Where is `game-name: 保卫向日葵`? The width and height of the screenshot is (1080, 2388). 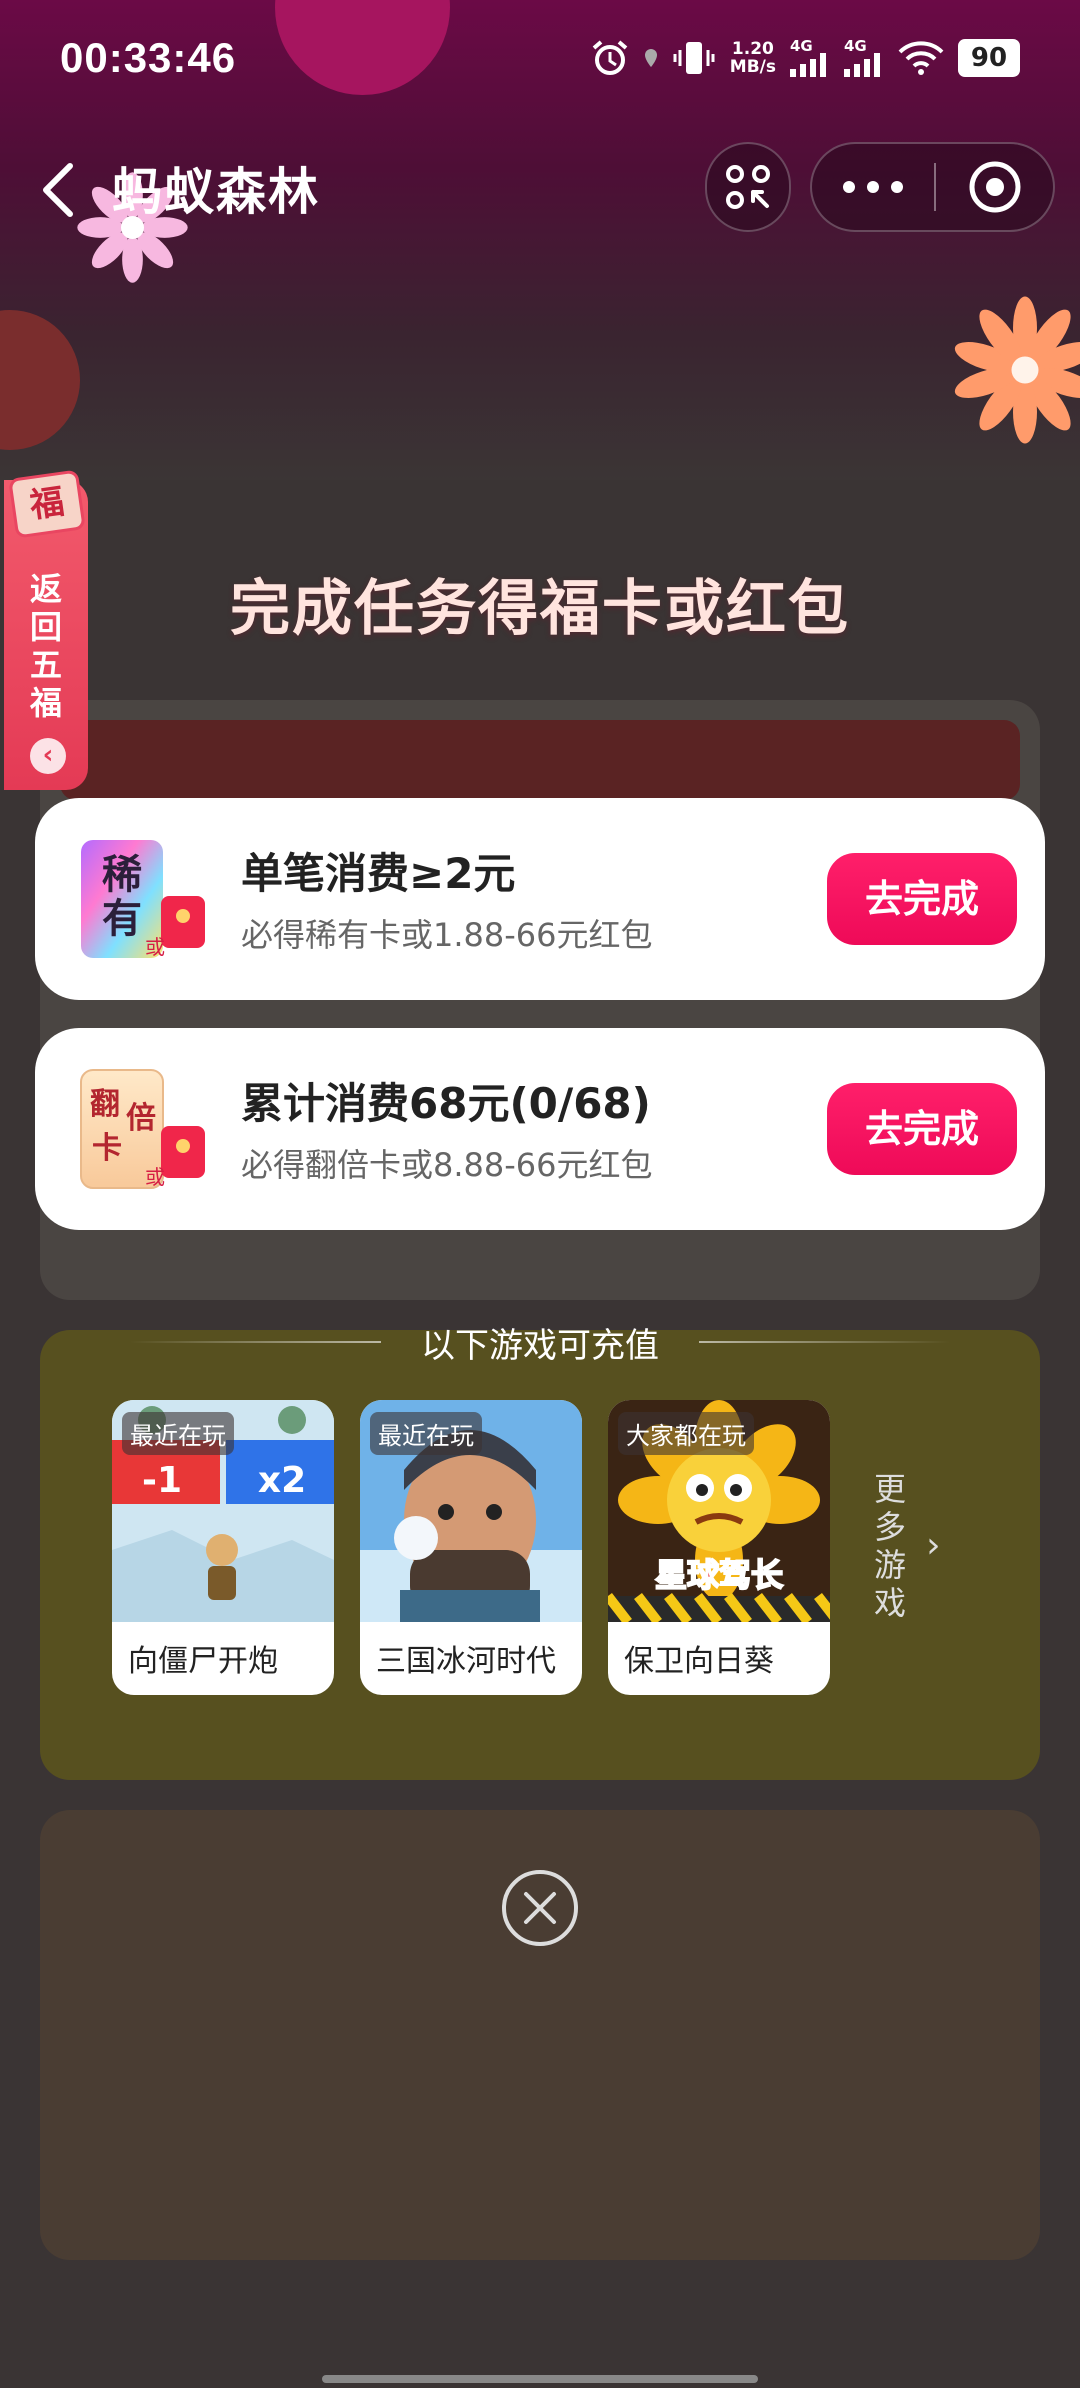 game-name: 保卫向日葵 is located at coordinates (699, 1661).